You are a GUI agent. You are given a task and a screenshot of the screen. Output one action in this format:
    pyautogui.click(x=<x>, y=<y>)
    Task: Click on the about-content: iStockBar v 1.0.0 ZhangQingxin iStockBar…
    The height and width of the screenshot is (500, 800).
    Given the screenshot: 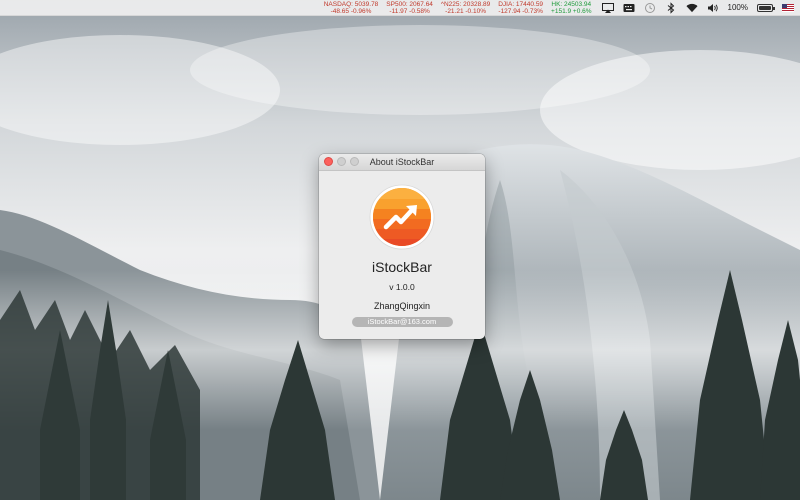 What is the action you would take?
    pyautogui.click(x=402, y=249)
    